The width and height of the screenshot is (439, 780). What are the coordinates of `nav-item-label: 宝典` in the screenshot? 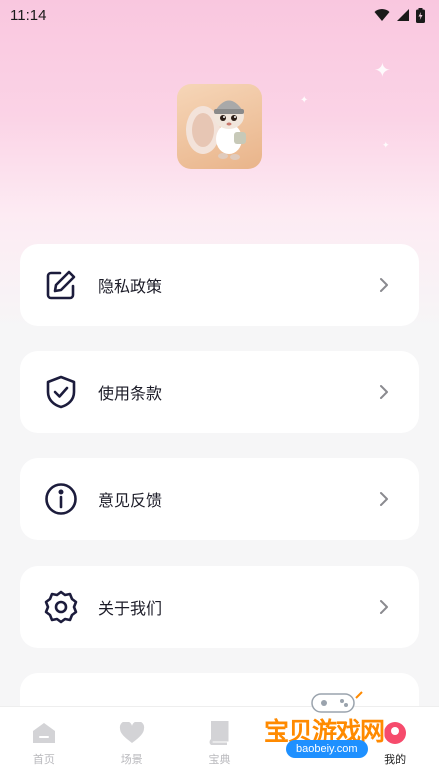 It's located at (219, 759).